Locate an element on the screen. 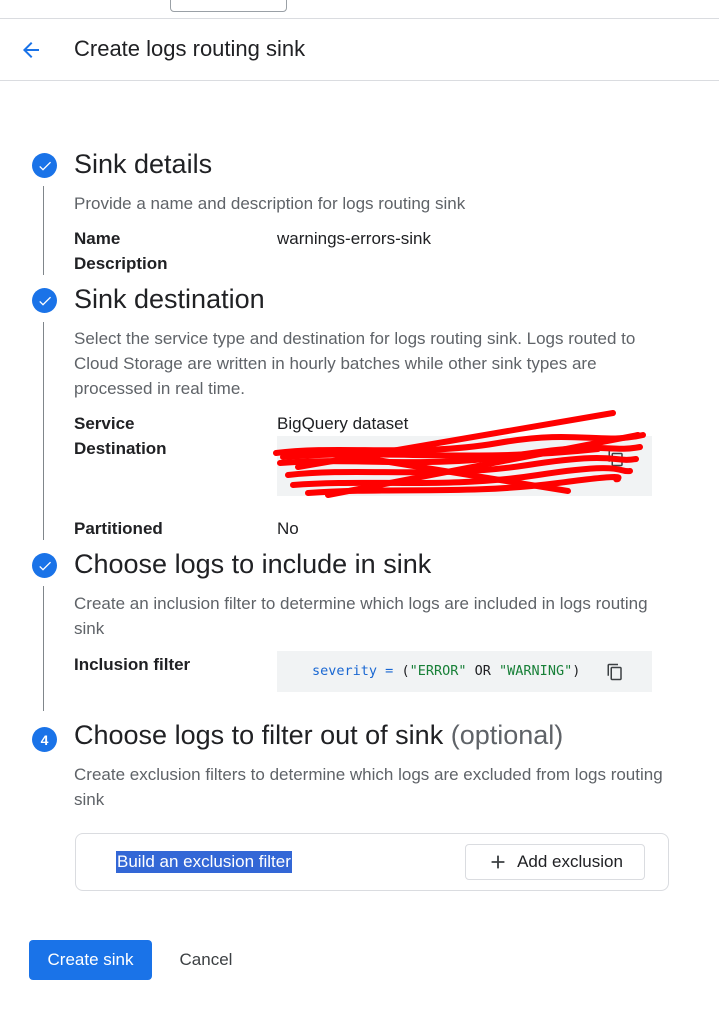  step-number: 4 is located at coordinates (44, 739).